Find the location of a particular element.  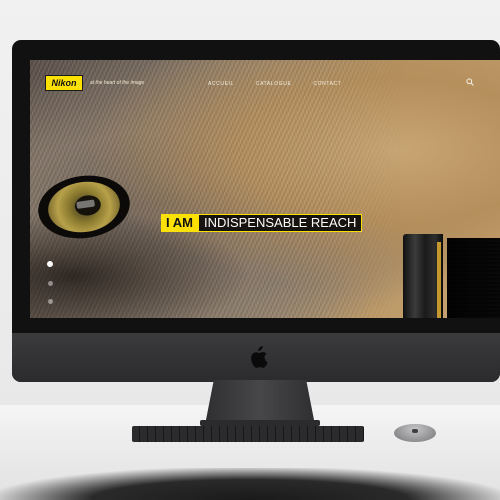

monitor-stand is located at coordinates (260, 402).